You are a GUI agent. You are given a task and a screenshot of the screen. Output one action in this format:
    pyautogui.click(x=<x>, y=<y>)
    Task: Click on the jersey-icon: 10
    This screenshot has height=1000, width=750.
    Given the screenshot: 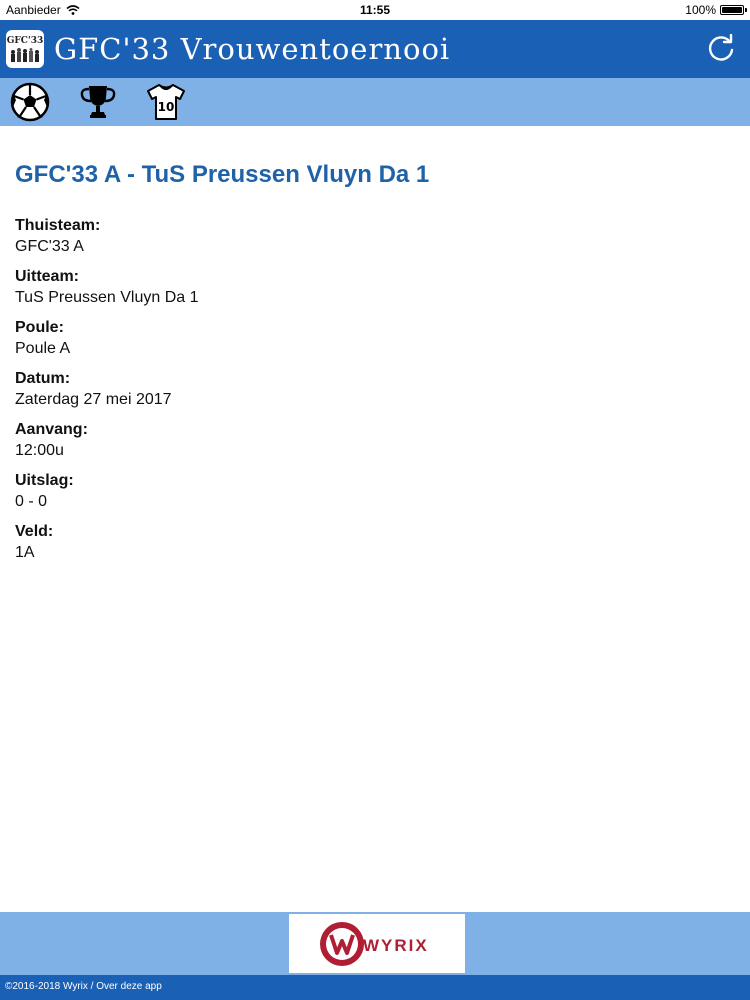 What is the action you would take?
    pyautogui.click(x=166, y=102)
    